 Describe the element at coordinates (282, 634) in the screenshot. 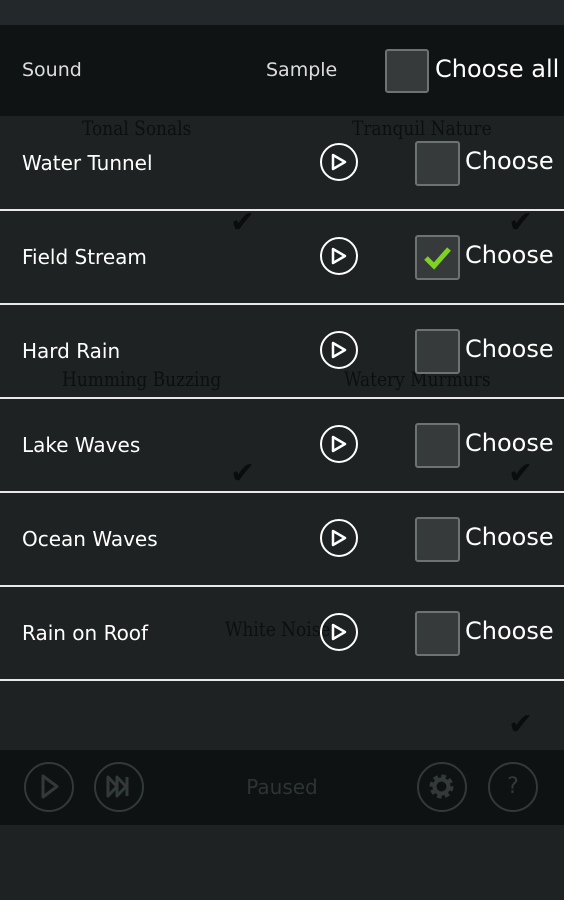

I see `sound-row: Rain on Roof Choose` at that location.